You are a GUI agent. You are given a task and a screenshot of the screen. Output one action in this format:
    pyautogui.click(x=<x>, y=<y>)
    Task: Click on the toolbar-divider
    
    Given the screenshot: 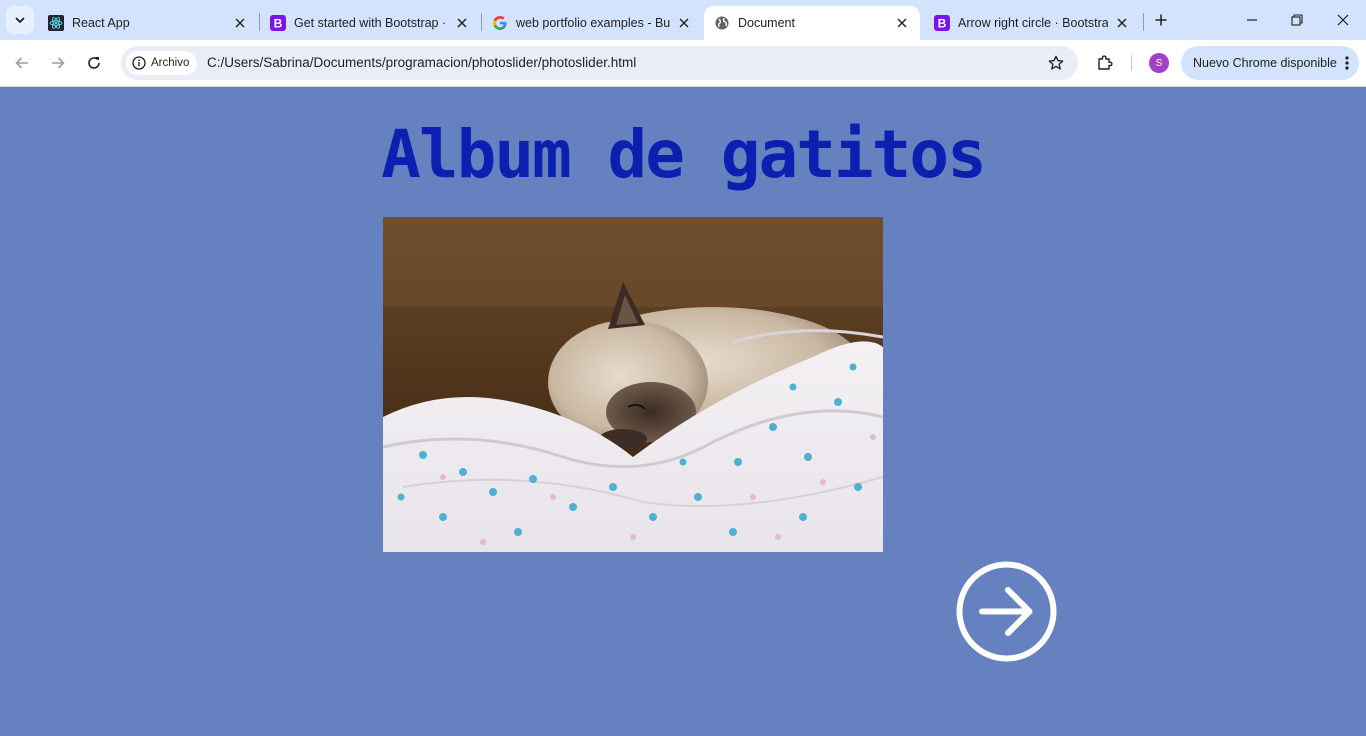 What is the action you would take?
    pyautogui.click(x=1131, y=63)
    